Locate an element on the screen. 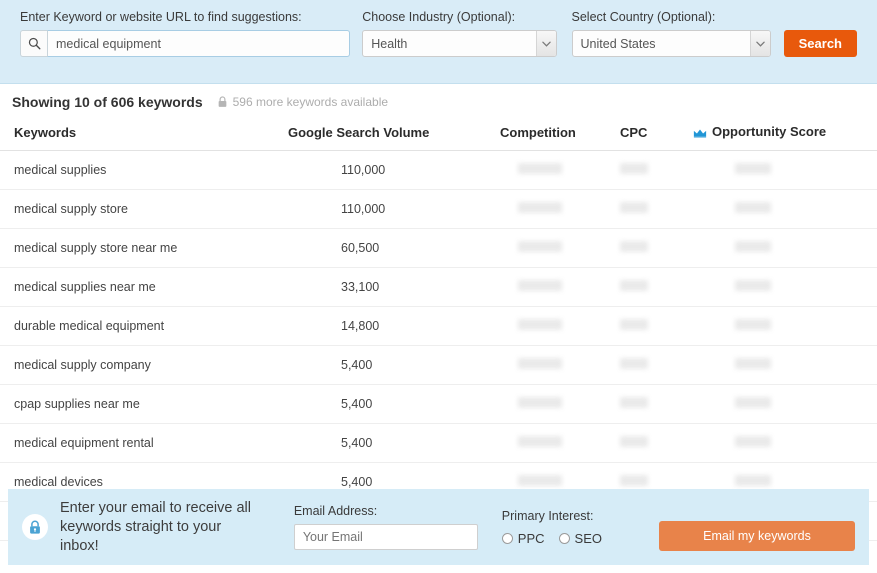  email-label: Email Address: is located at coordinates (335, 511).